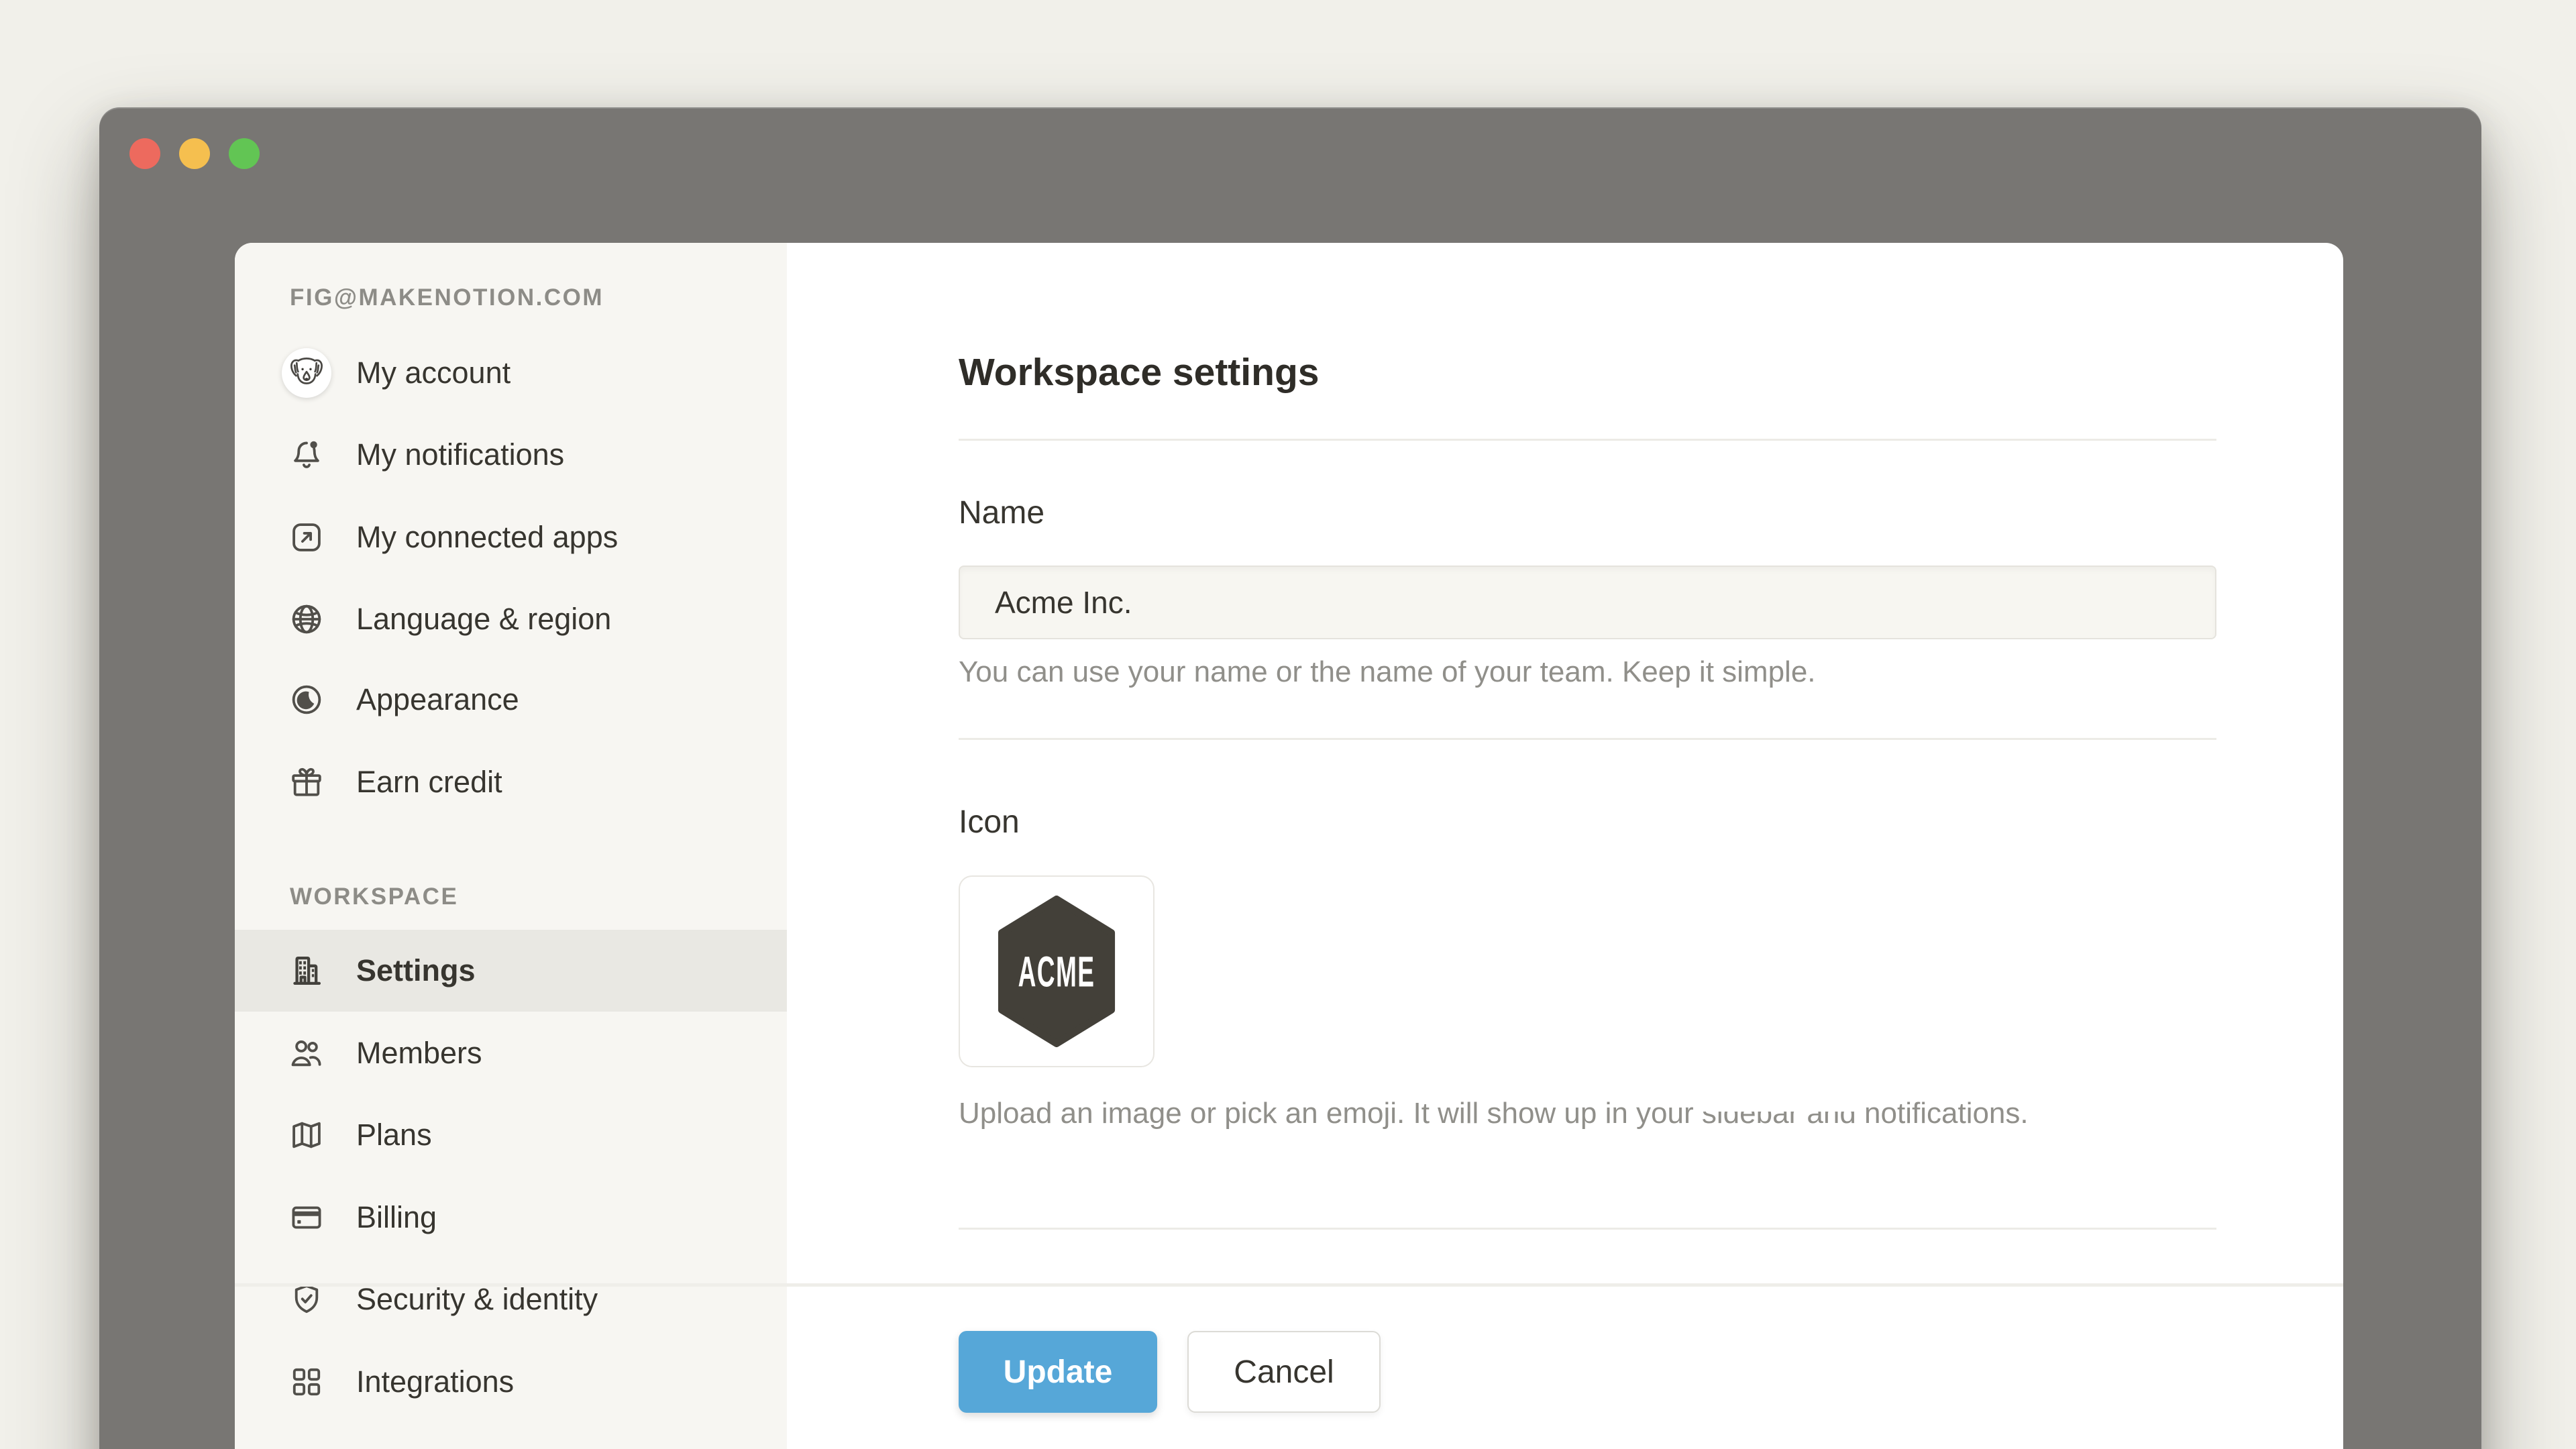 Image resolution: width=2576 pixels, height=1449 pixels. I want to click on cancel-button: Cancel, so click(1284, 1372).